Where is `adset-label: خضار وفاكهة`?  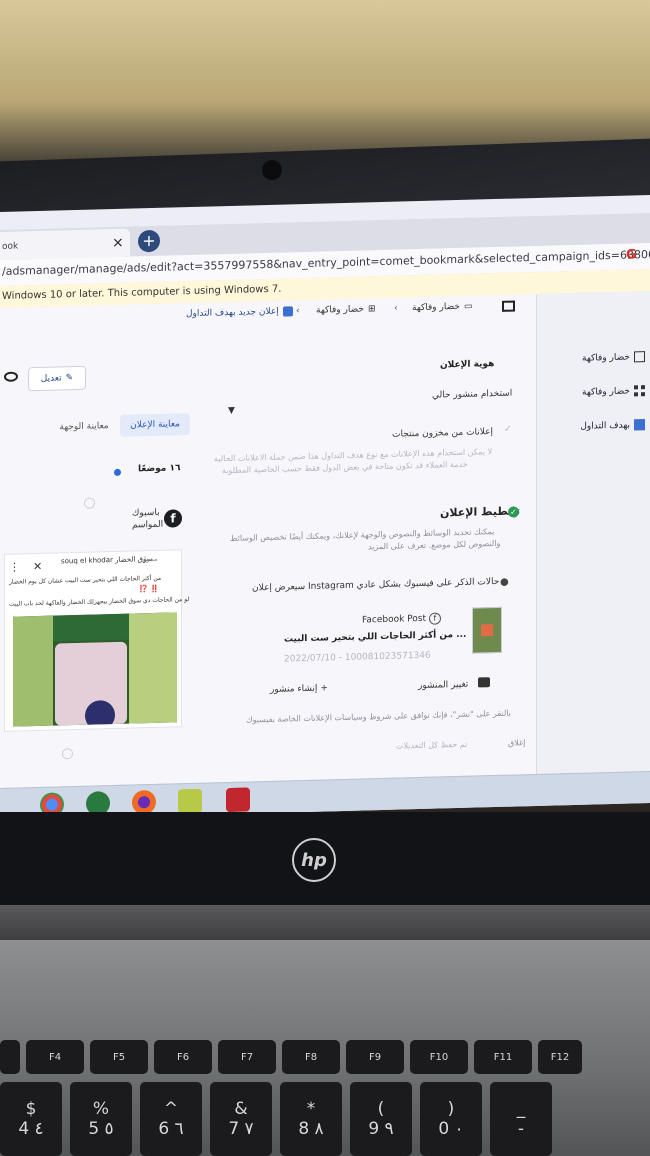 adset-label: خضار وفاكهة is located at coordinates (340, 310).